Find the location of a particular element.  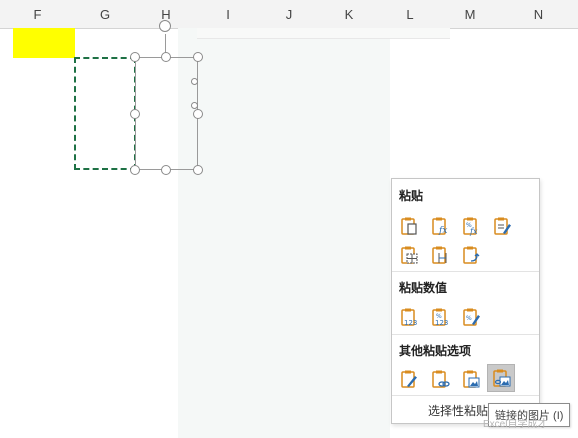

resize-handle-middle-left is located at coordinates (135, 114).